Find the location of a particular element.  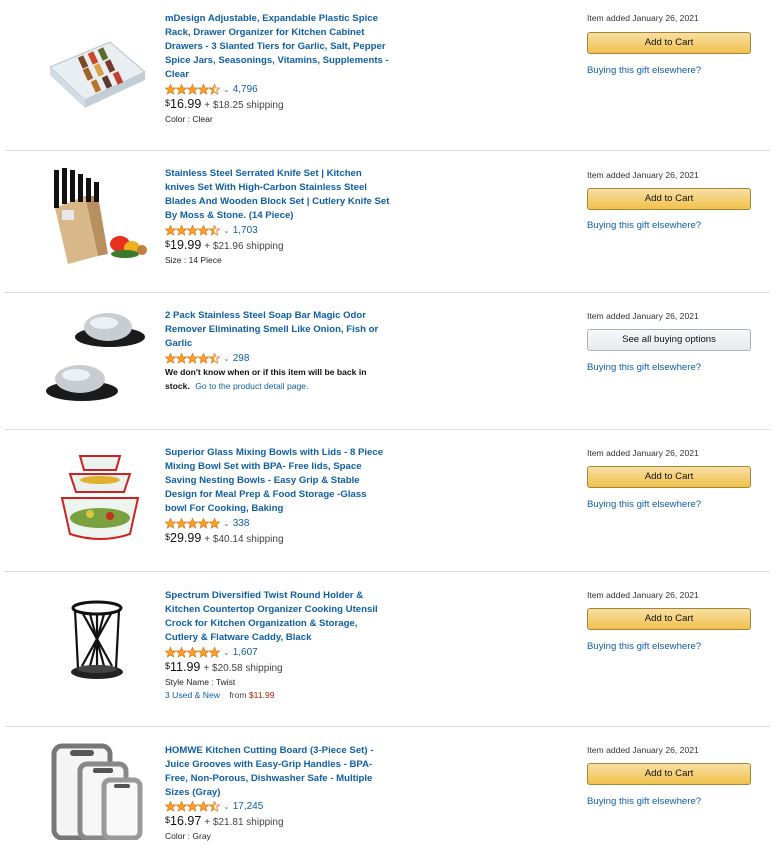

spice-rack-image is located at coordinates (97, 72).